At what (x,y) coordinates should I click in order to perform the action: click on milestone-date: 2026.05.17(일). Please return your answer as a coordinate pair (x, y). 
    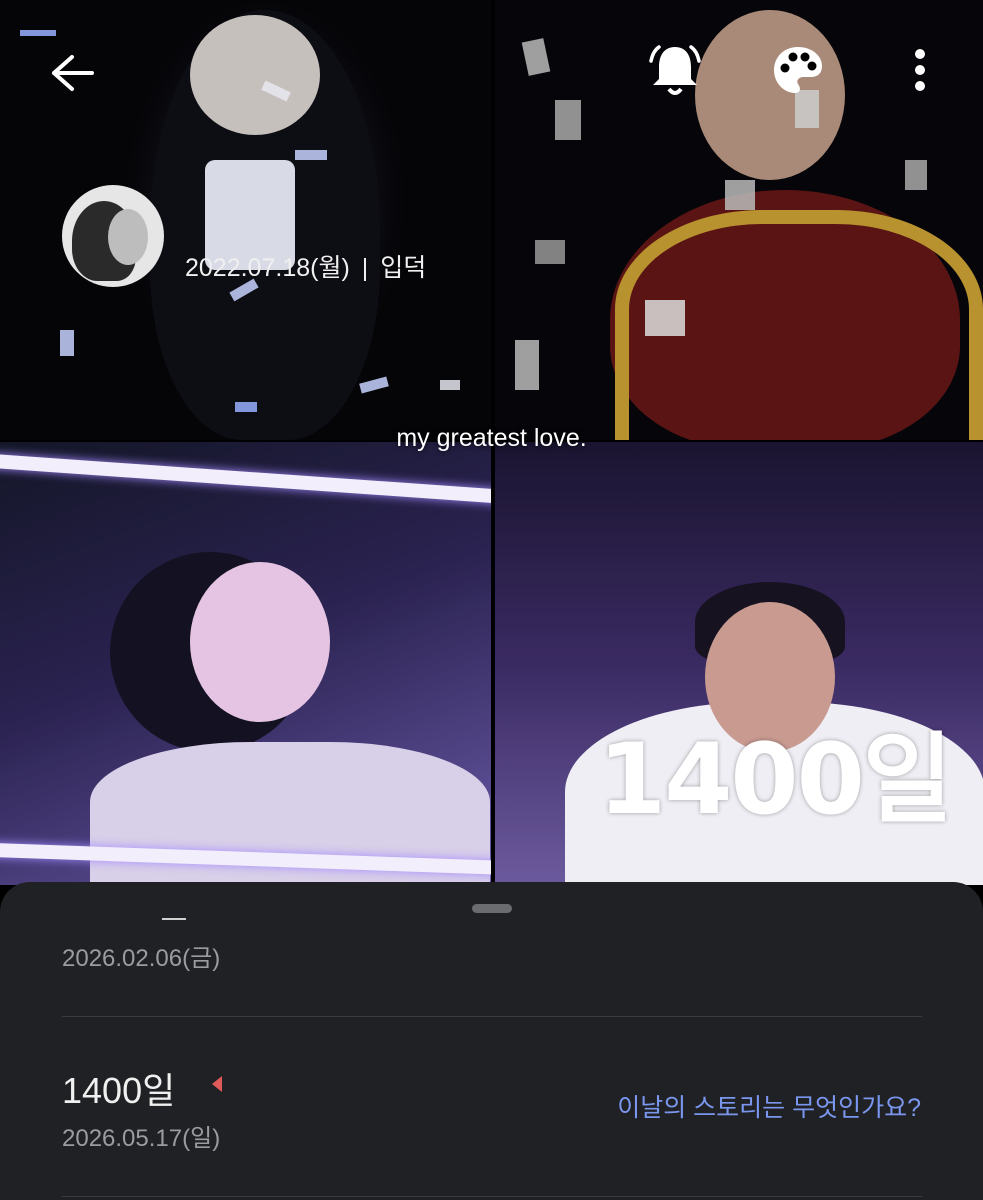
    Looking at the image, I should click on (141, 1138).